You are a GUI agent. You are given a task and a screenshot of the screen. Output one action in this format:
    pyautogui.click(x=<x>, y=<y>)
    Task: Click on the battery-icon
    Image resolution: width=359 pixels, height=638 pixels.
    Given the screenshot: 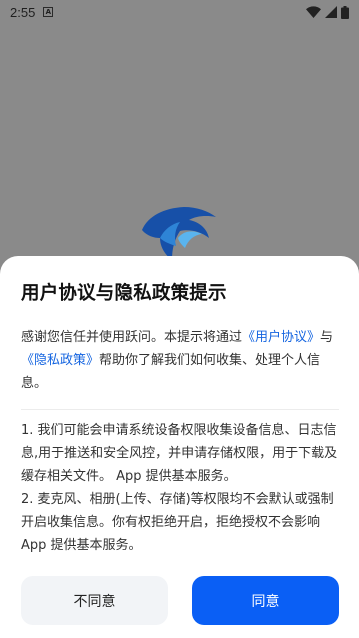 What is the action you would take?
    pyautogui.click(x=345, y=12)
    